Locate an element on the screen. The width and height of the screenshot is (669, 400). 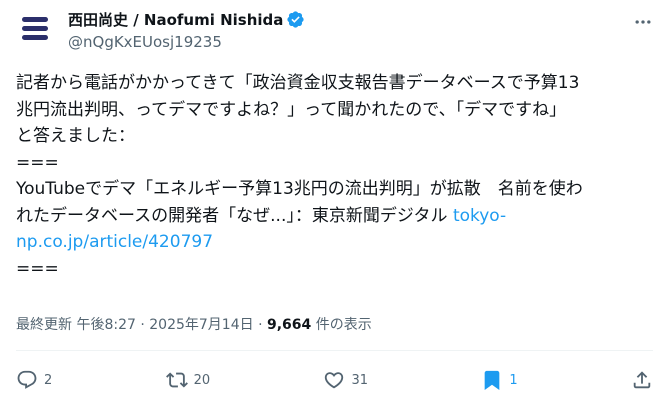
tweet-line: 兆円流出判明、ってデマですよね？」って聞かれたので、「デマですね」 is located at coordinates (291, 109).